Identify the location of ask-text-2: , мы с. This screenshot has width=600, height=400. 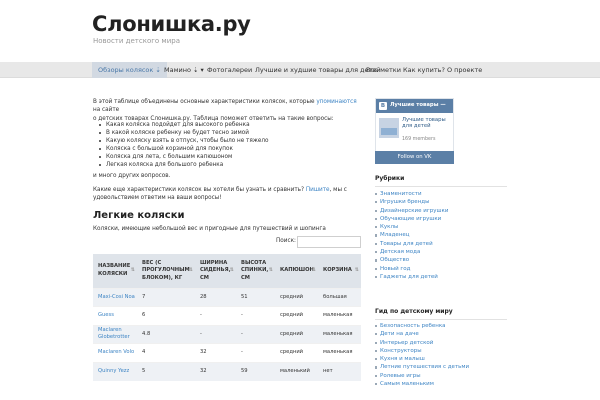
(338, 190).